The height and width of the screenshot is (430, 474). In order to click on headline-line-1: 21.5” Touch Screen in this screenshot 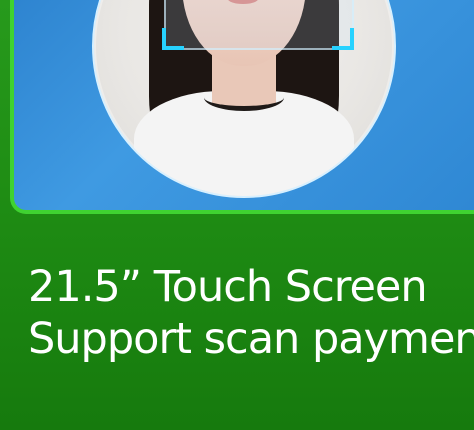, I will do `click(228, 287)`.